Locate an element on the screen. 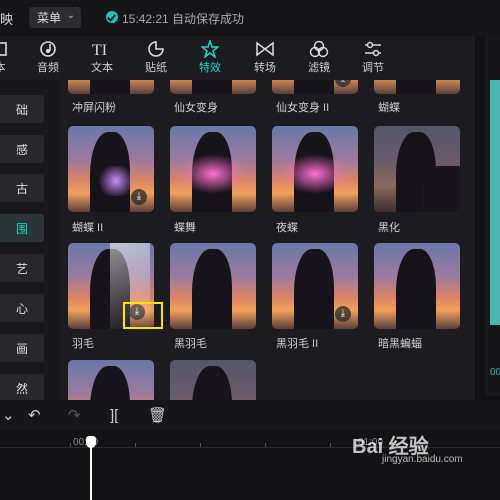 The width and height of the screenshot is (500, 500). effect-name: 夜蝶 is located at coordinates (287, 228).